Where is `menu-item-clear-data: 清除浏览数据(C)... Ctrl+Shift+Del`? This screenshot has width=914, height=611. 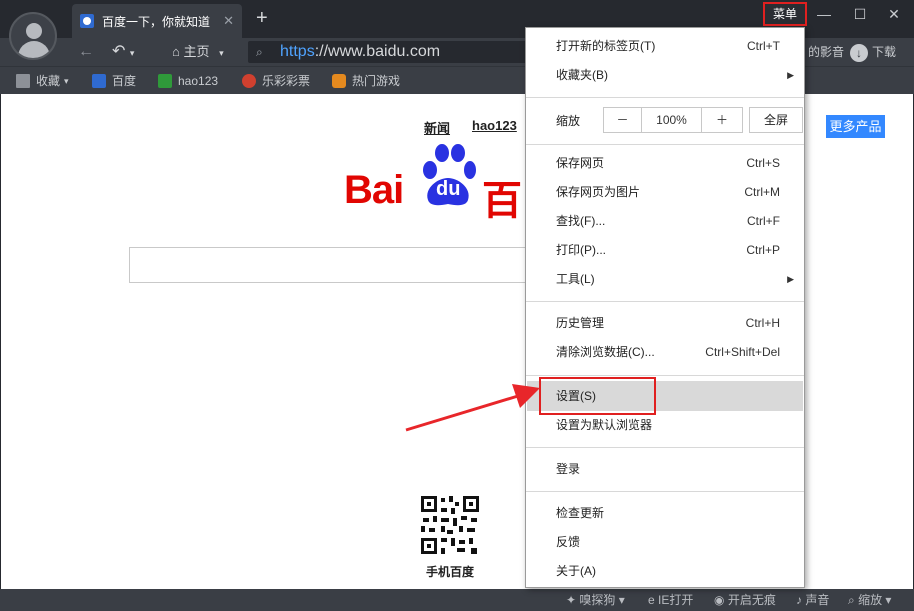
menu-item-clear-data: 清除浏览数据(C)... Ctrl+Shift+Del is located at coordinates (665, 352).